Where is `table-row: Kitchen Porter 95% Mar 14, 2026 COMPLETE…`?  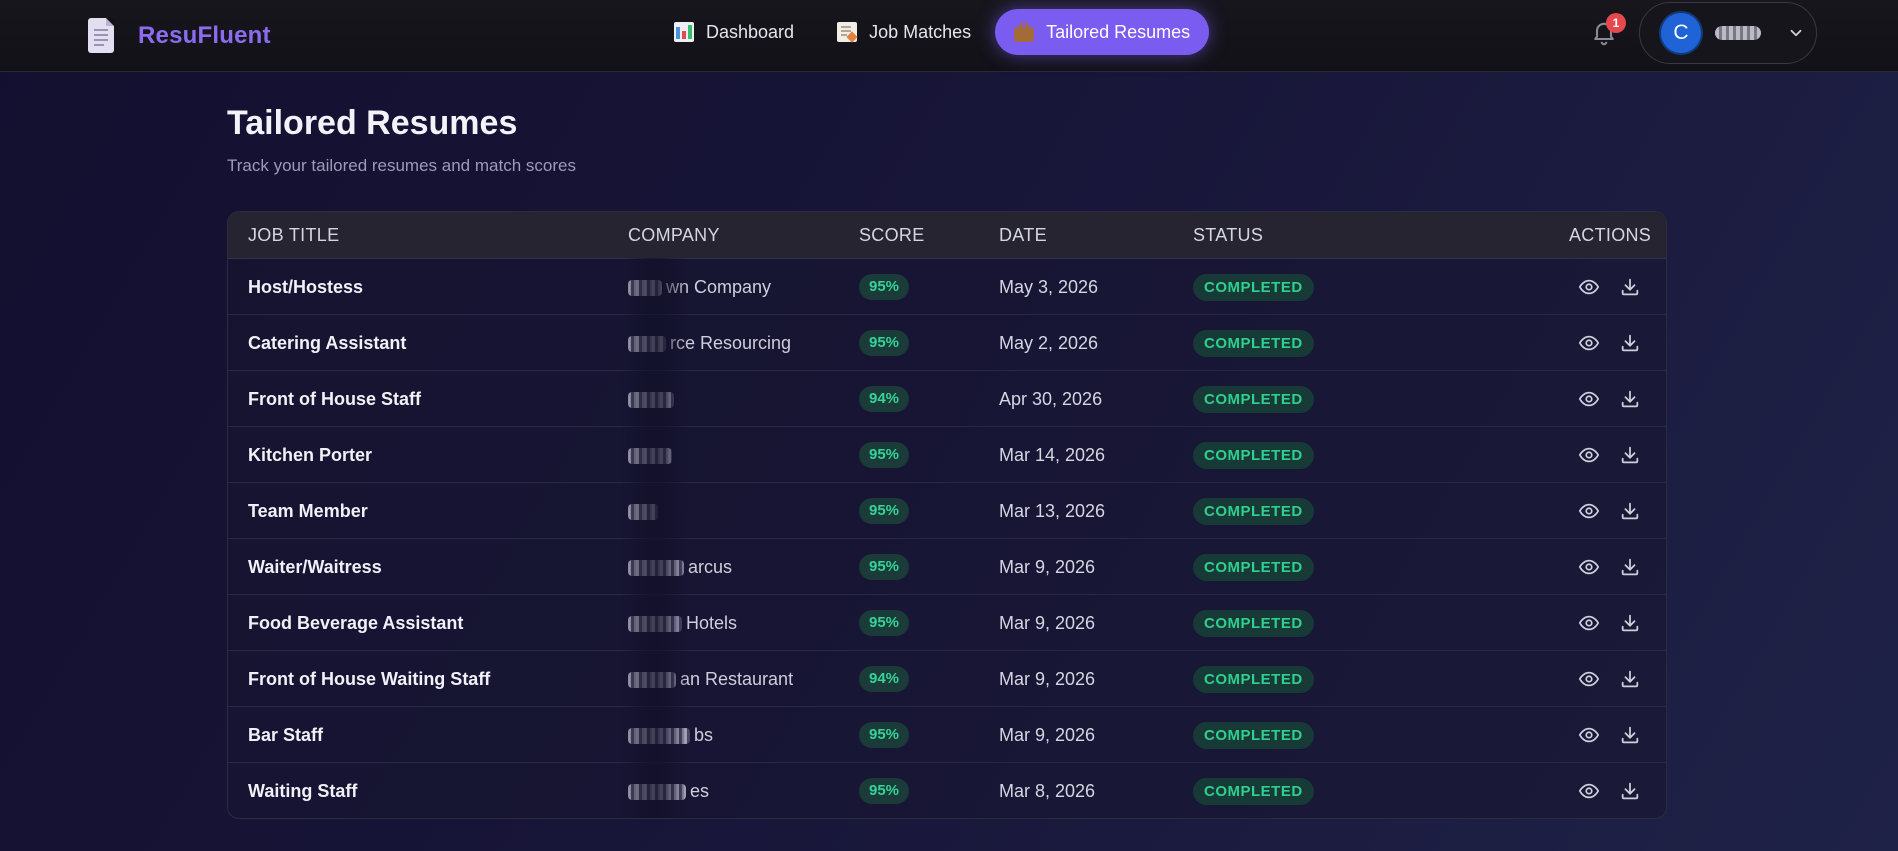 table-row: Kitchen Porter 95% Mar 14, 2026 COMPLETE… is located at coordinates (947, 455).